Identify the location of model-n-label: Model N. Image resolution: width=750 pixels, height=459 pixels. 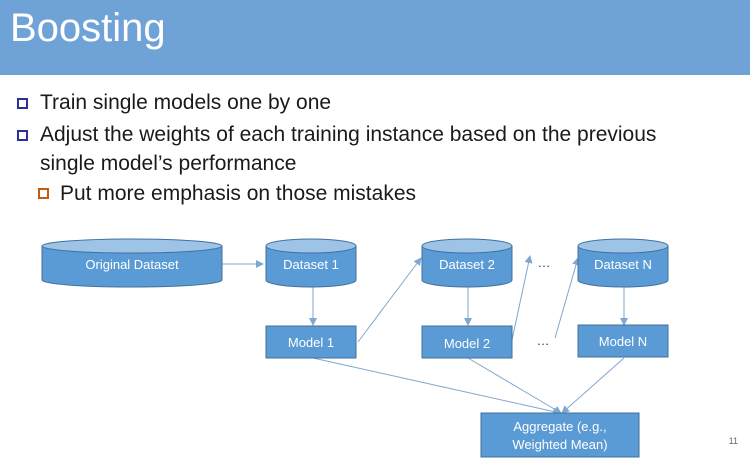
(623, 341).